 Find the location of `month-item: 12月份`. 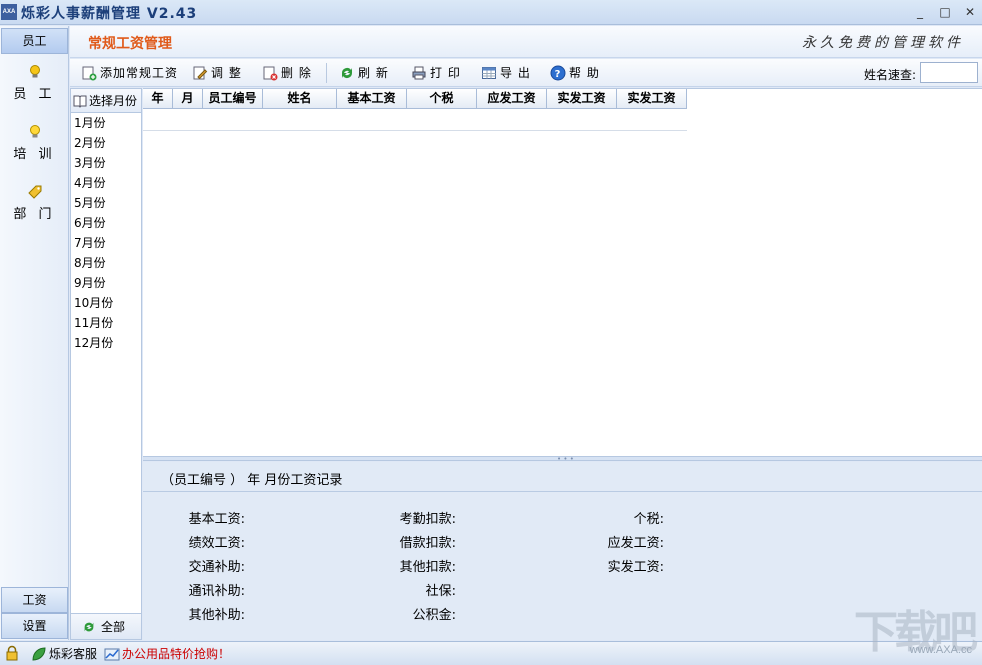

month-item: 12月份 is located at coordinates (106, 343).